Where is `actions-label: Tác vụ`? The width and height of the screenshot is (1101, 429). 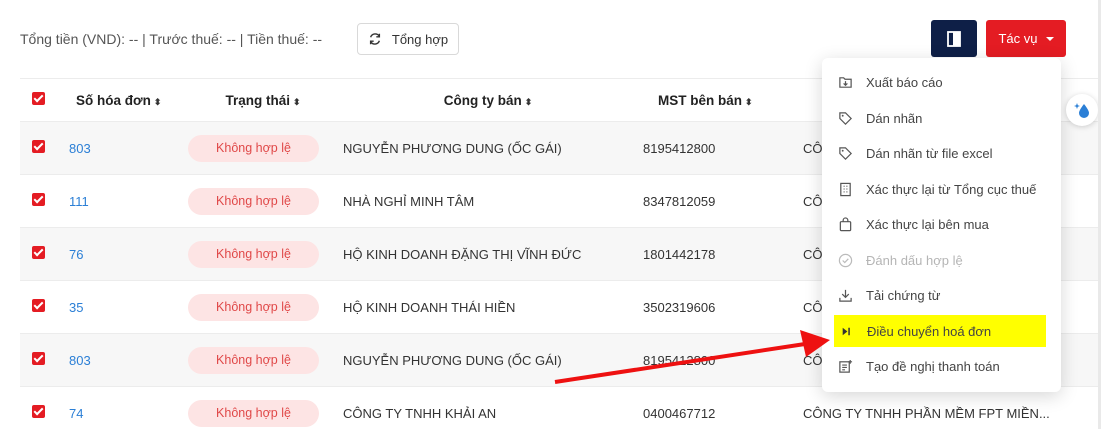 actions-label: Tác vụ is located at coordinates (1018, 38).